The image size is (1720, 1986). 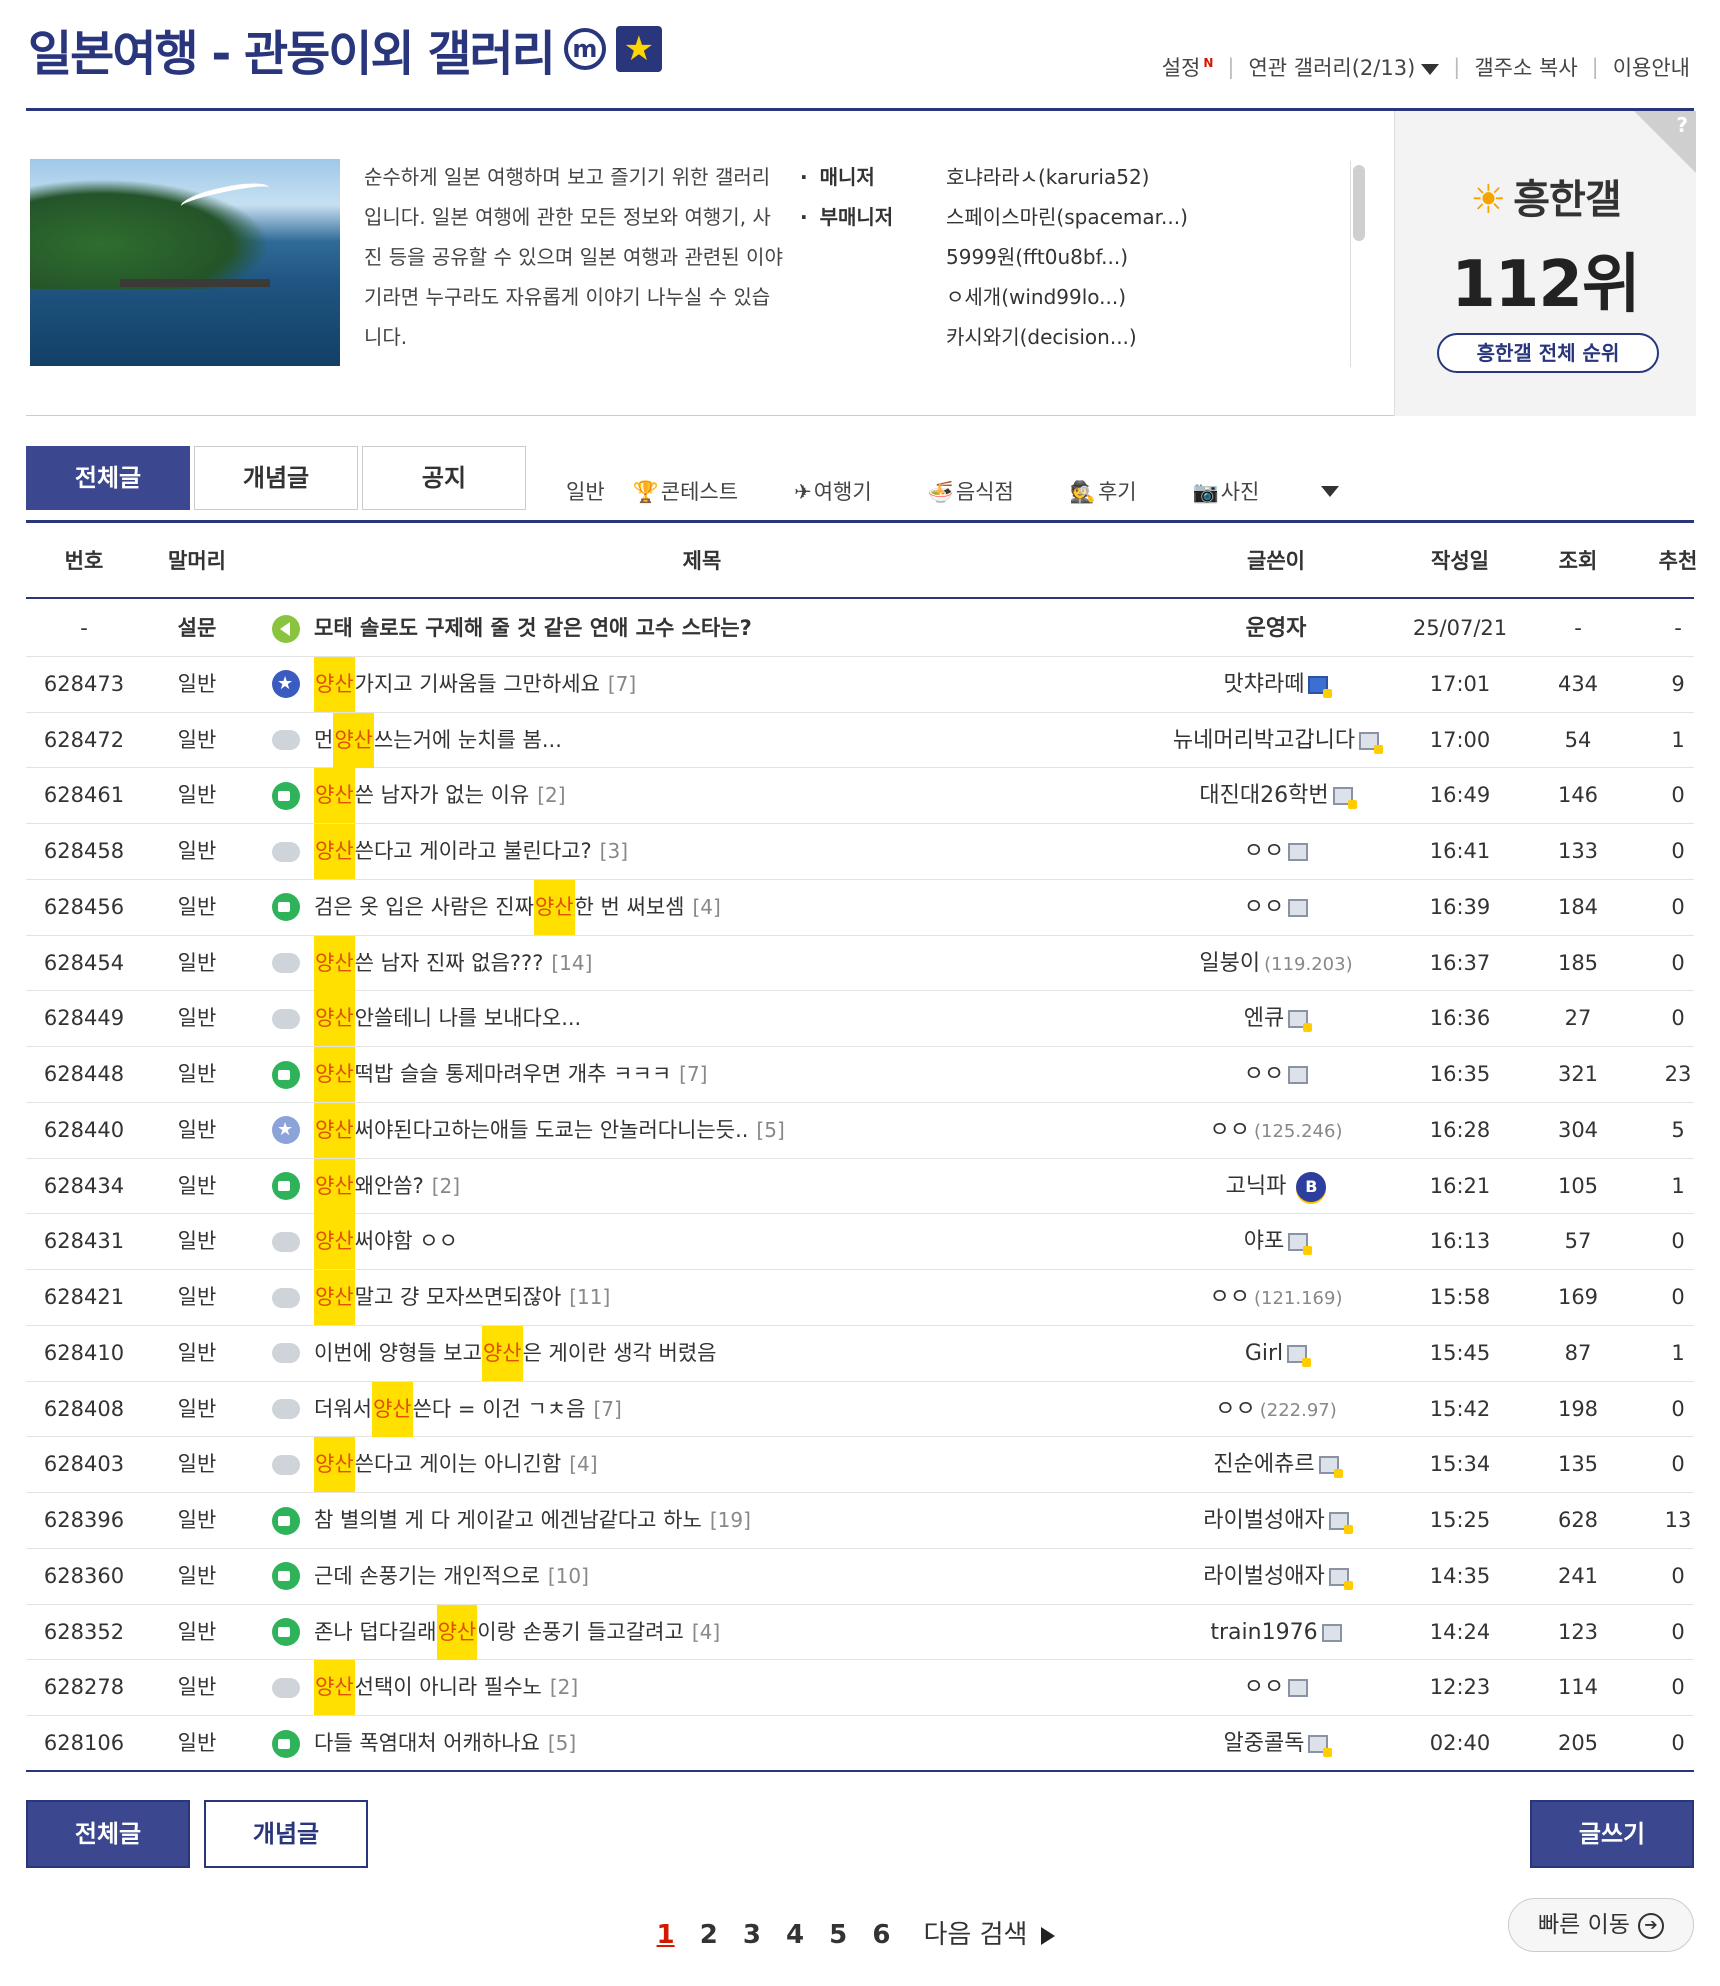 What do you see at coordinates (847, 491) in the screenshot?
I see `category-travelogue: ✈여행기` at bounding box center [847, 491].